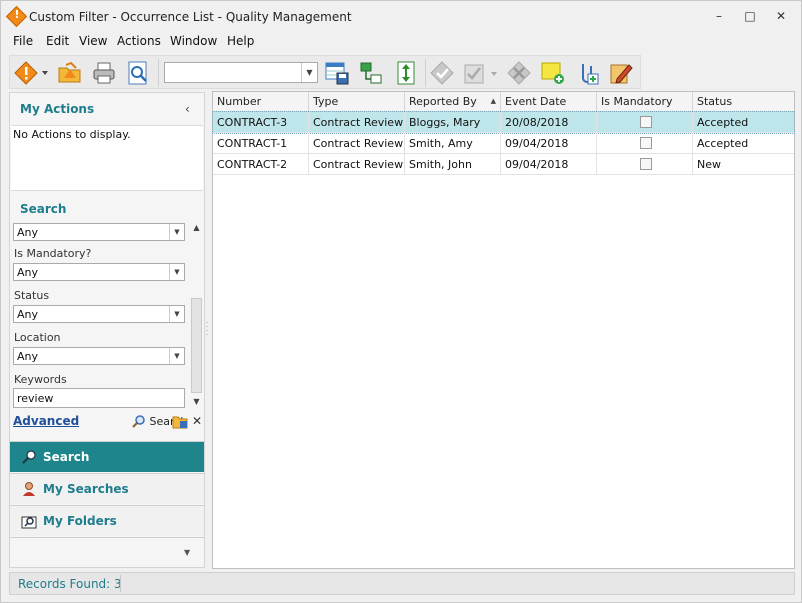 The height and width of the screenshot is (603, 802). Describe the element at coordinates (587, 73) in the screenshot. I see `attach-icon` at that location.